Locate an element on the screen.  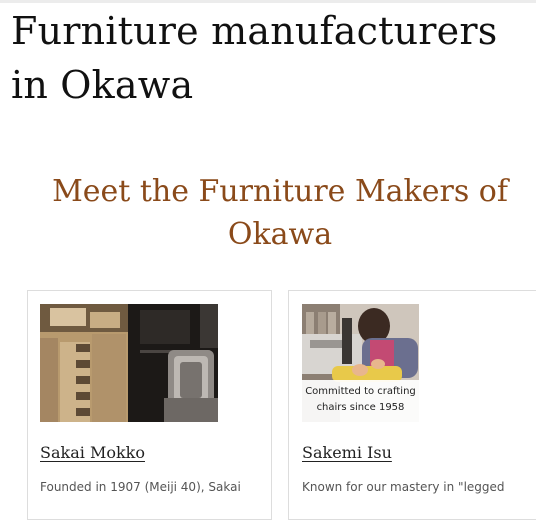
wood-joinery-photo is located at coordinates (129, 363).